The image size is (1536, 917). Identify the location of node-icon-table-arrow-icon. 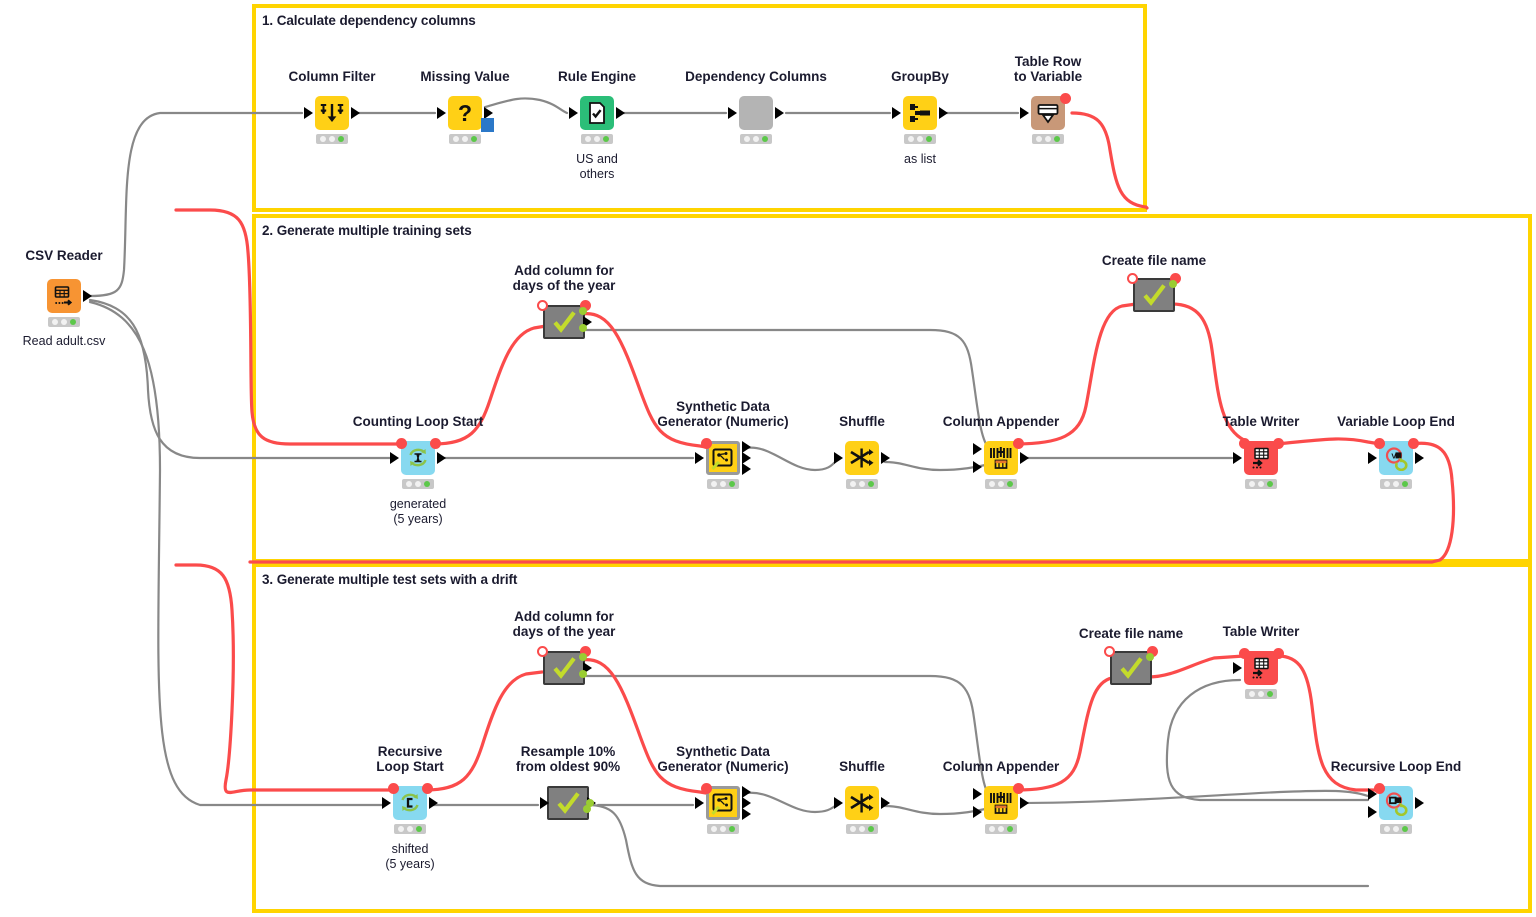
(64, 296).